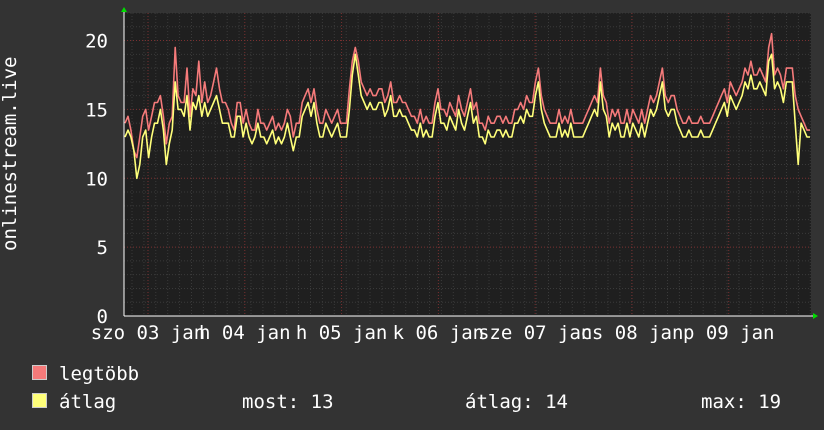  Describe the element at coordinates (741, 402) in the screenshot. I see `stat-max: max: 19` at that location.